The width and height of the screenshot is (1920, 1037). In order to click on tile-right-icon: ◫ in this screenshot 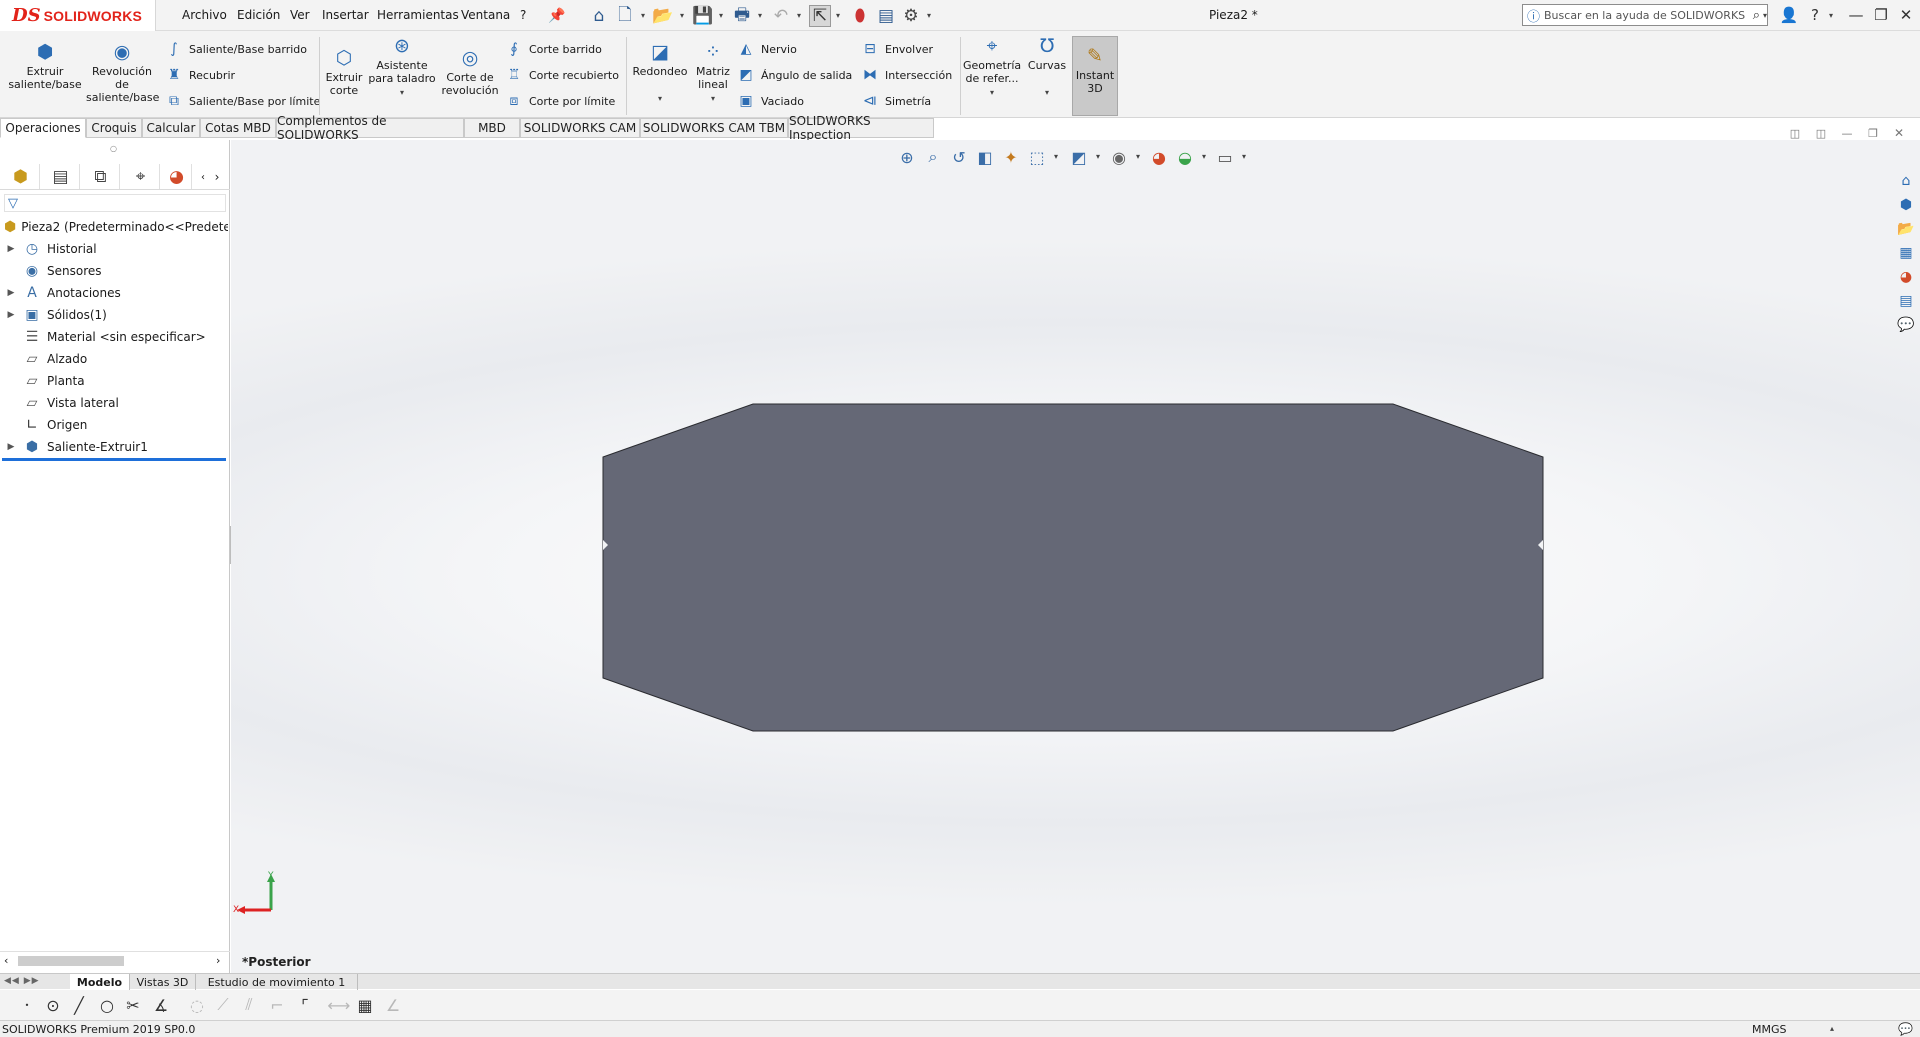, I will do `click(1821, 133)`.